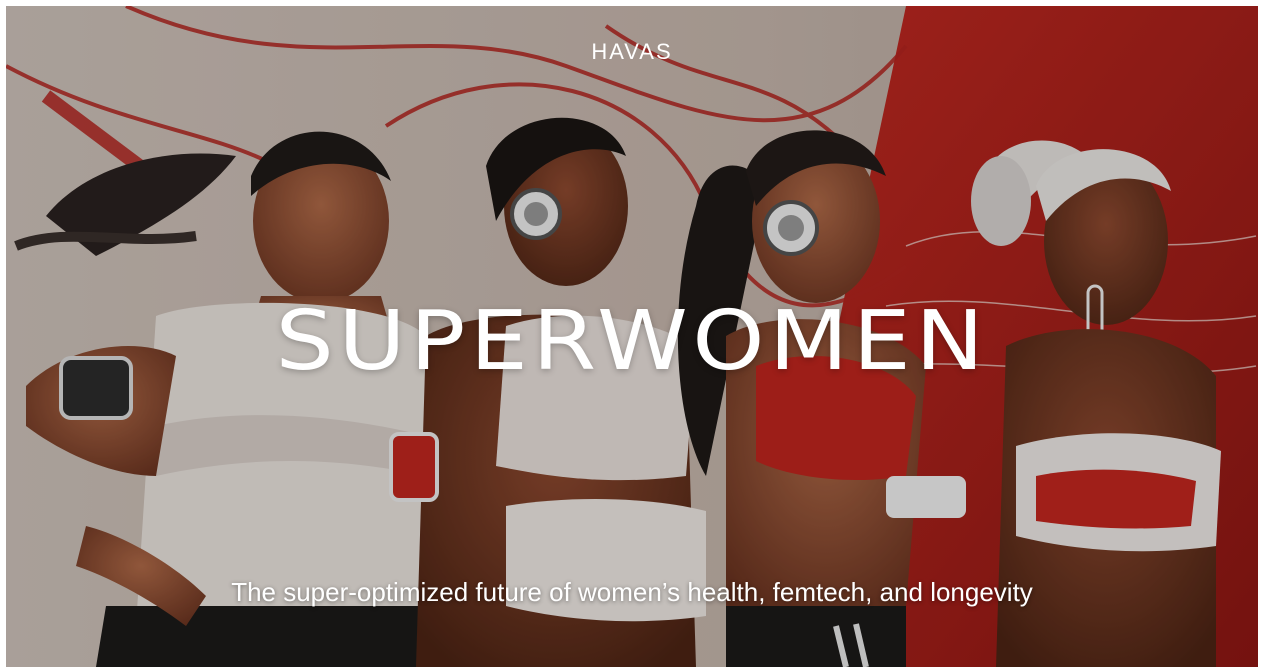  What do you see at coordinates (632, 51) in the screenshot?
I see `havas-logo: HAVAS` at bounding box center [632, 51].